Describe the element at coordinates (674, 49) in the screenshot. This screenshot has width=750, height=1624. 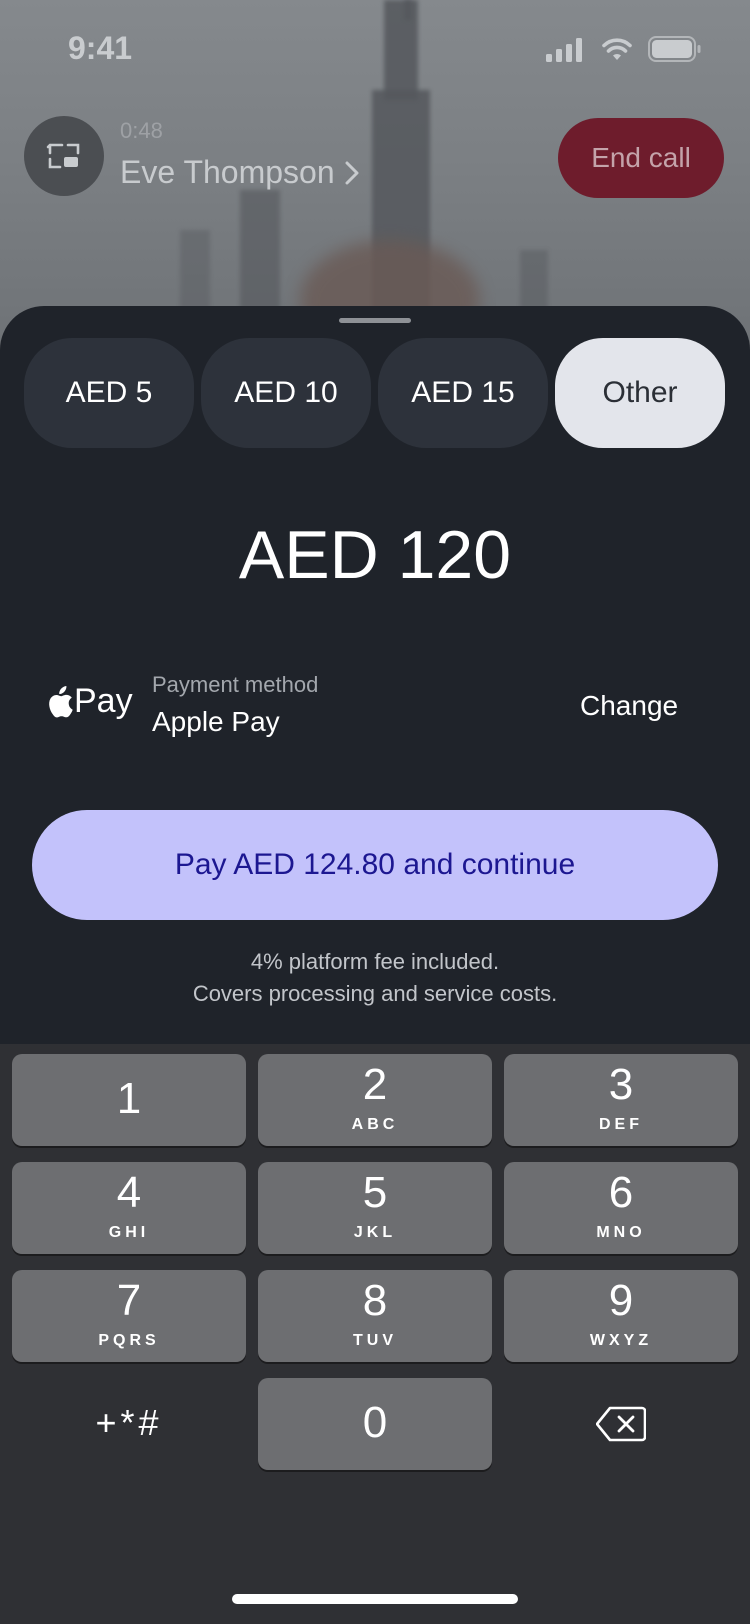
I see `battery-icon` at that location.